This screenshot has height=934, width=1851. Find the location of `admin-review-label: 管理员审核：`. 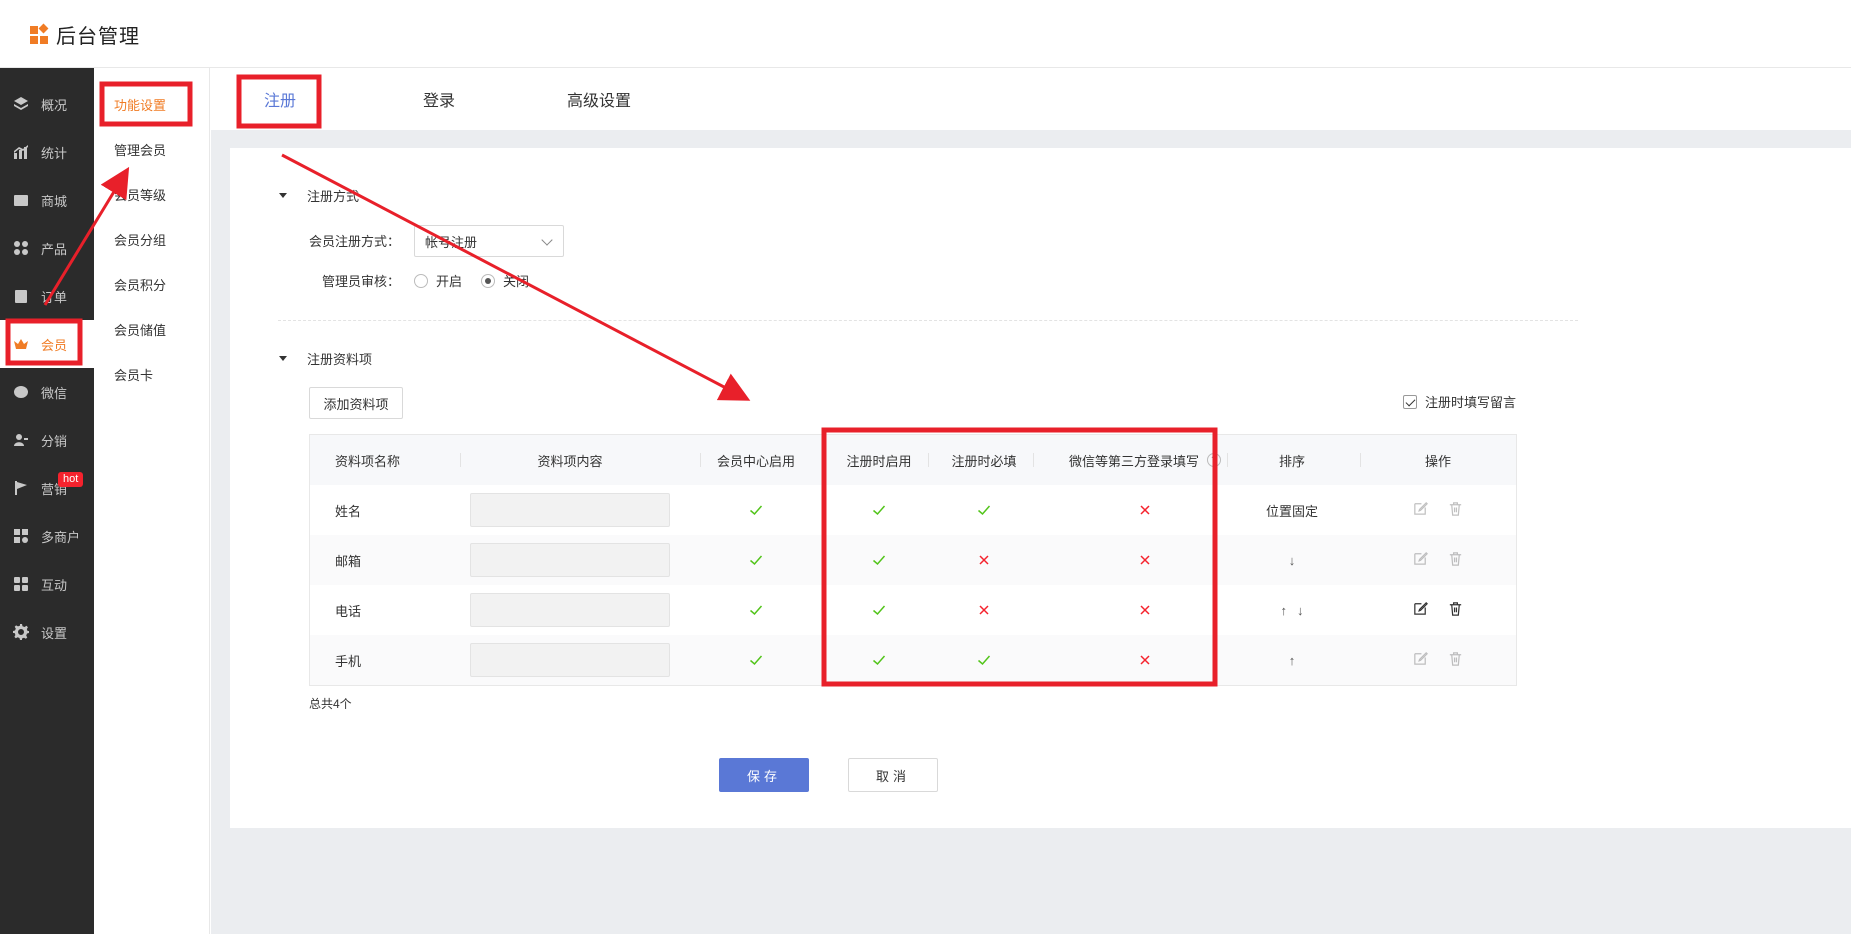

admin-review-label: 管理员审核： is located at coordinates (360, 281).